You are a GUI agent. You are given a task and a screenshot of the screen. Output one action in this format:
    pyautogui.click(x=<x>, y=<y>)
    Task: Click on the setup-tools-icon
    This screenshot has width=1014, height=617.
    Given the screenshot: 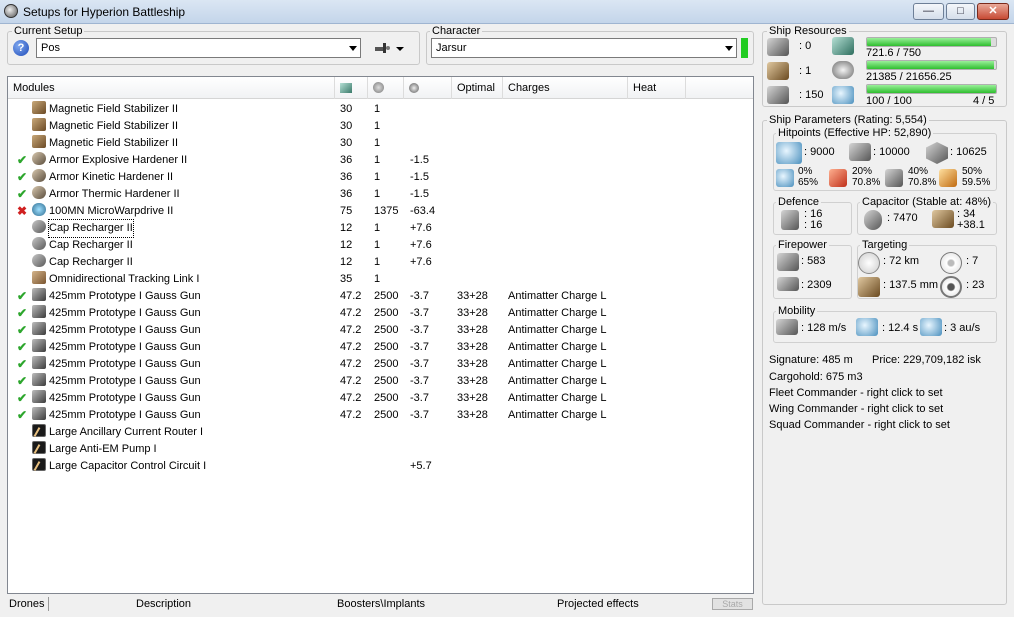 What is the action you would take?
    pyautogui.click(x=382, y=48)
    